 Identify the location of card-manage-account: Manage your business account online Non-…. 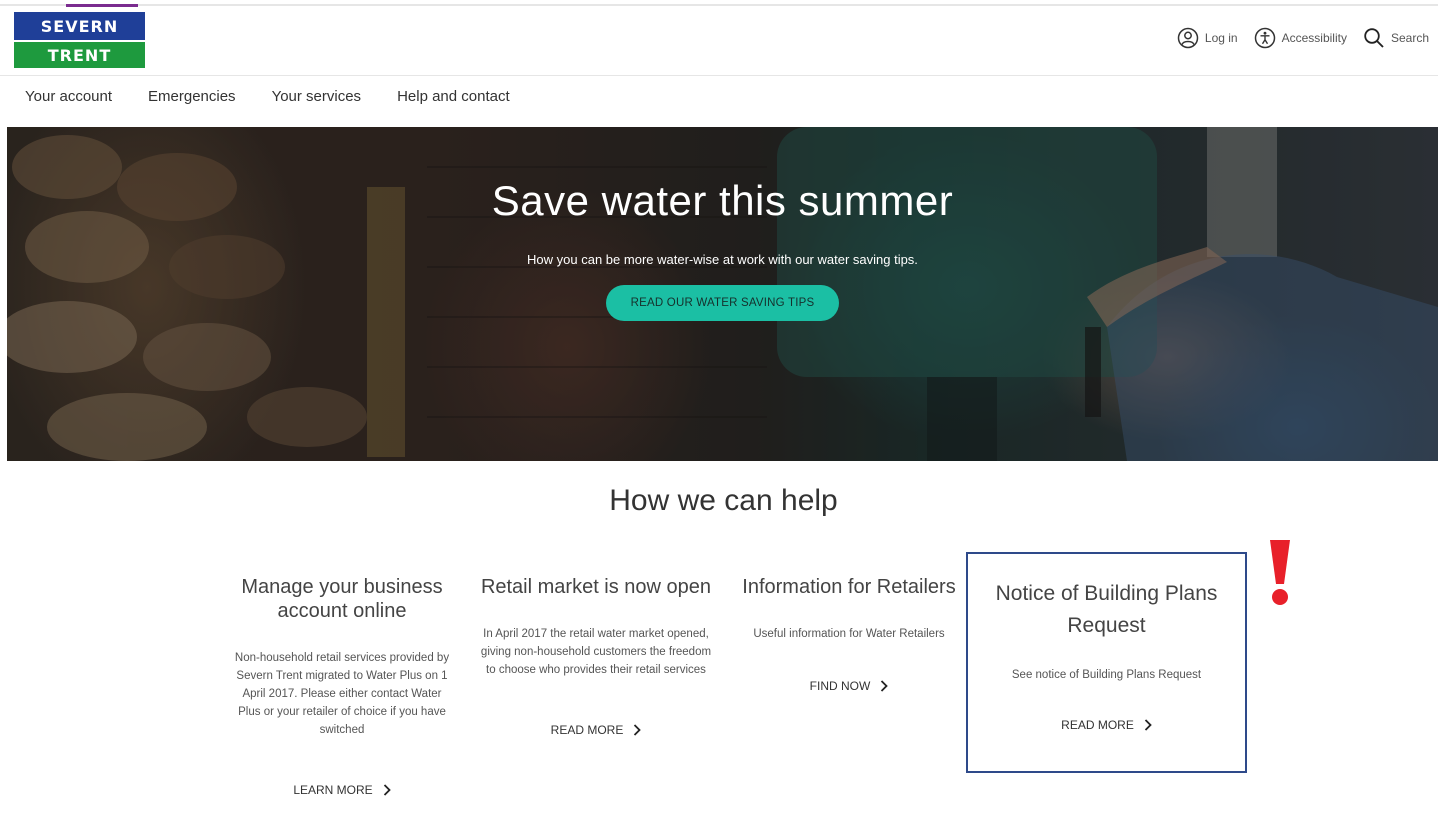
(342, 687).